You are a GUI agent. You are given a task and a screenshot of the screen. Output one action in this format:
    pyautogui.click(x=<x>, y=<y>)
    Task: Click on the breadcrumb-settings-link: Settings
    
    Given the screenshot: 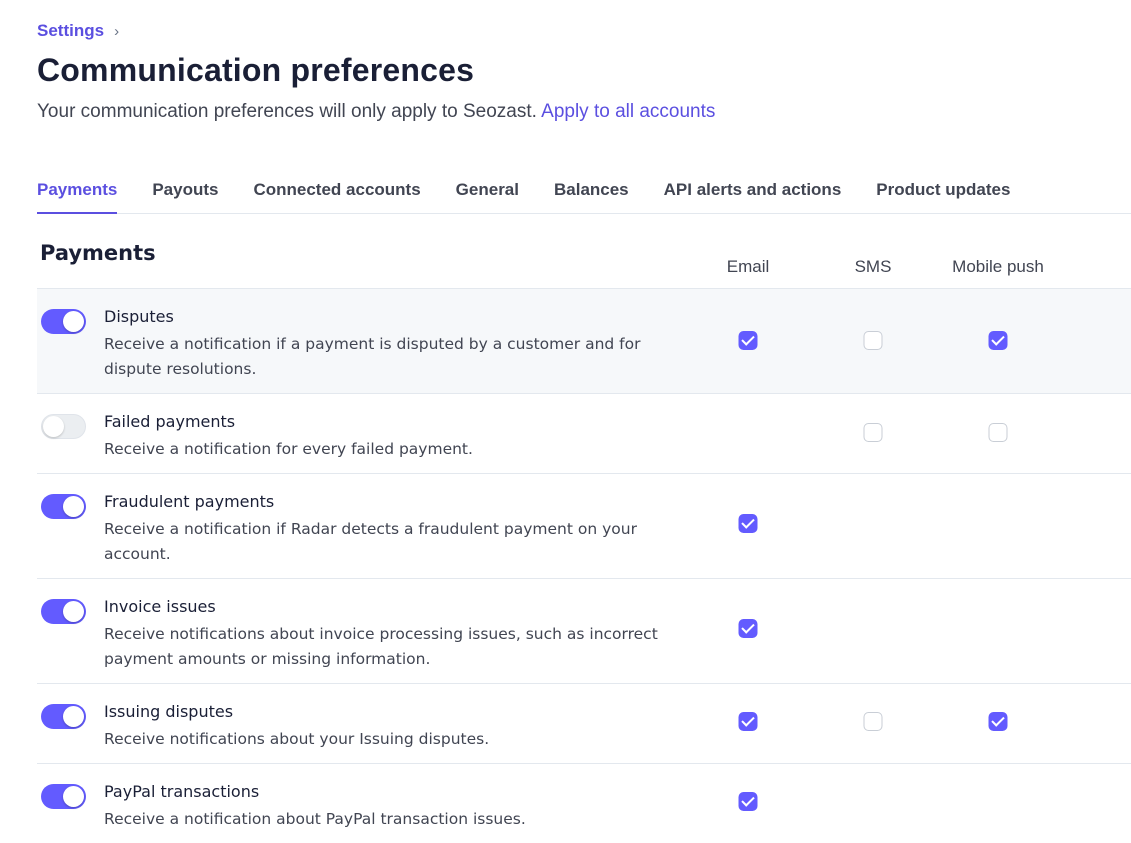 What is the action you would take?
    pyautogui.click(x=70, y=31)
    